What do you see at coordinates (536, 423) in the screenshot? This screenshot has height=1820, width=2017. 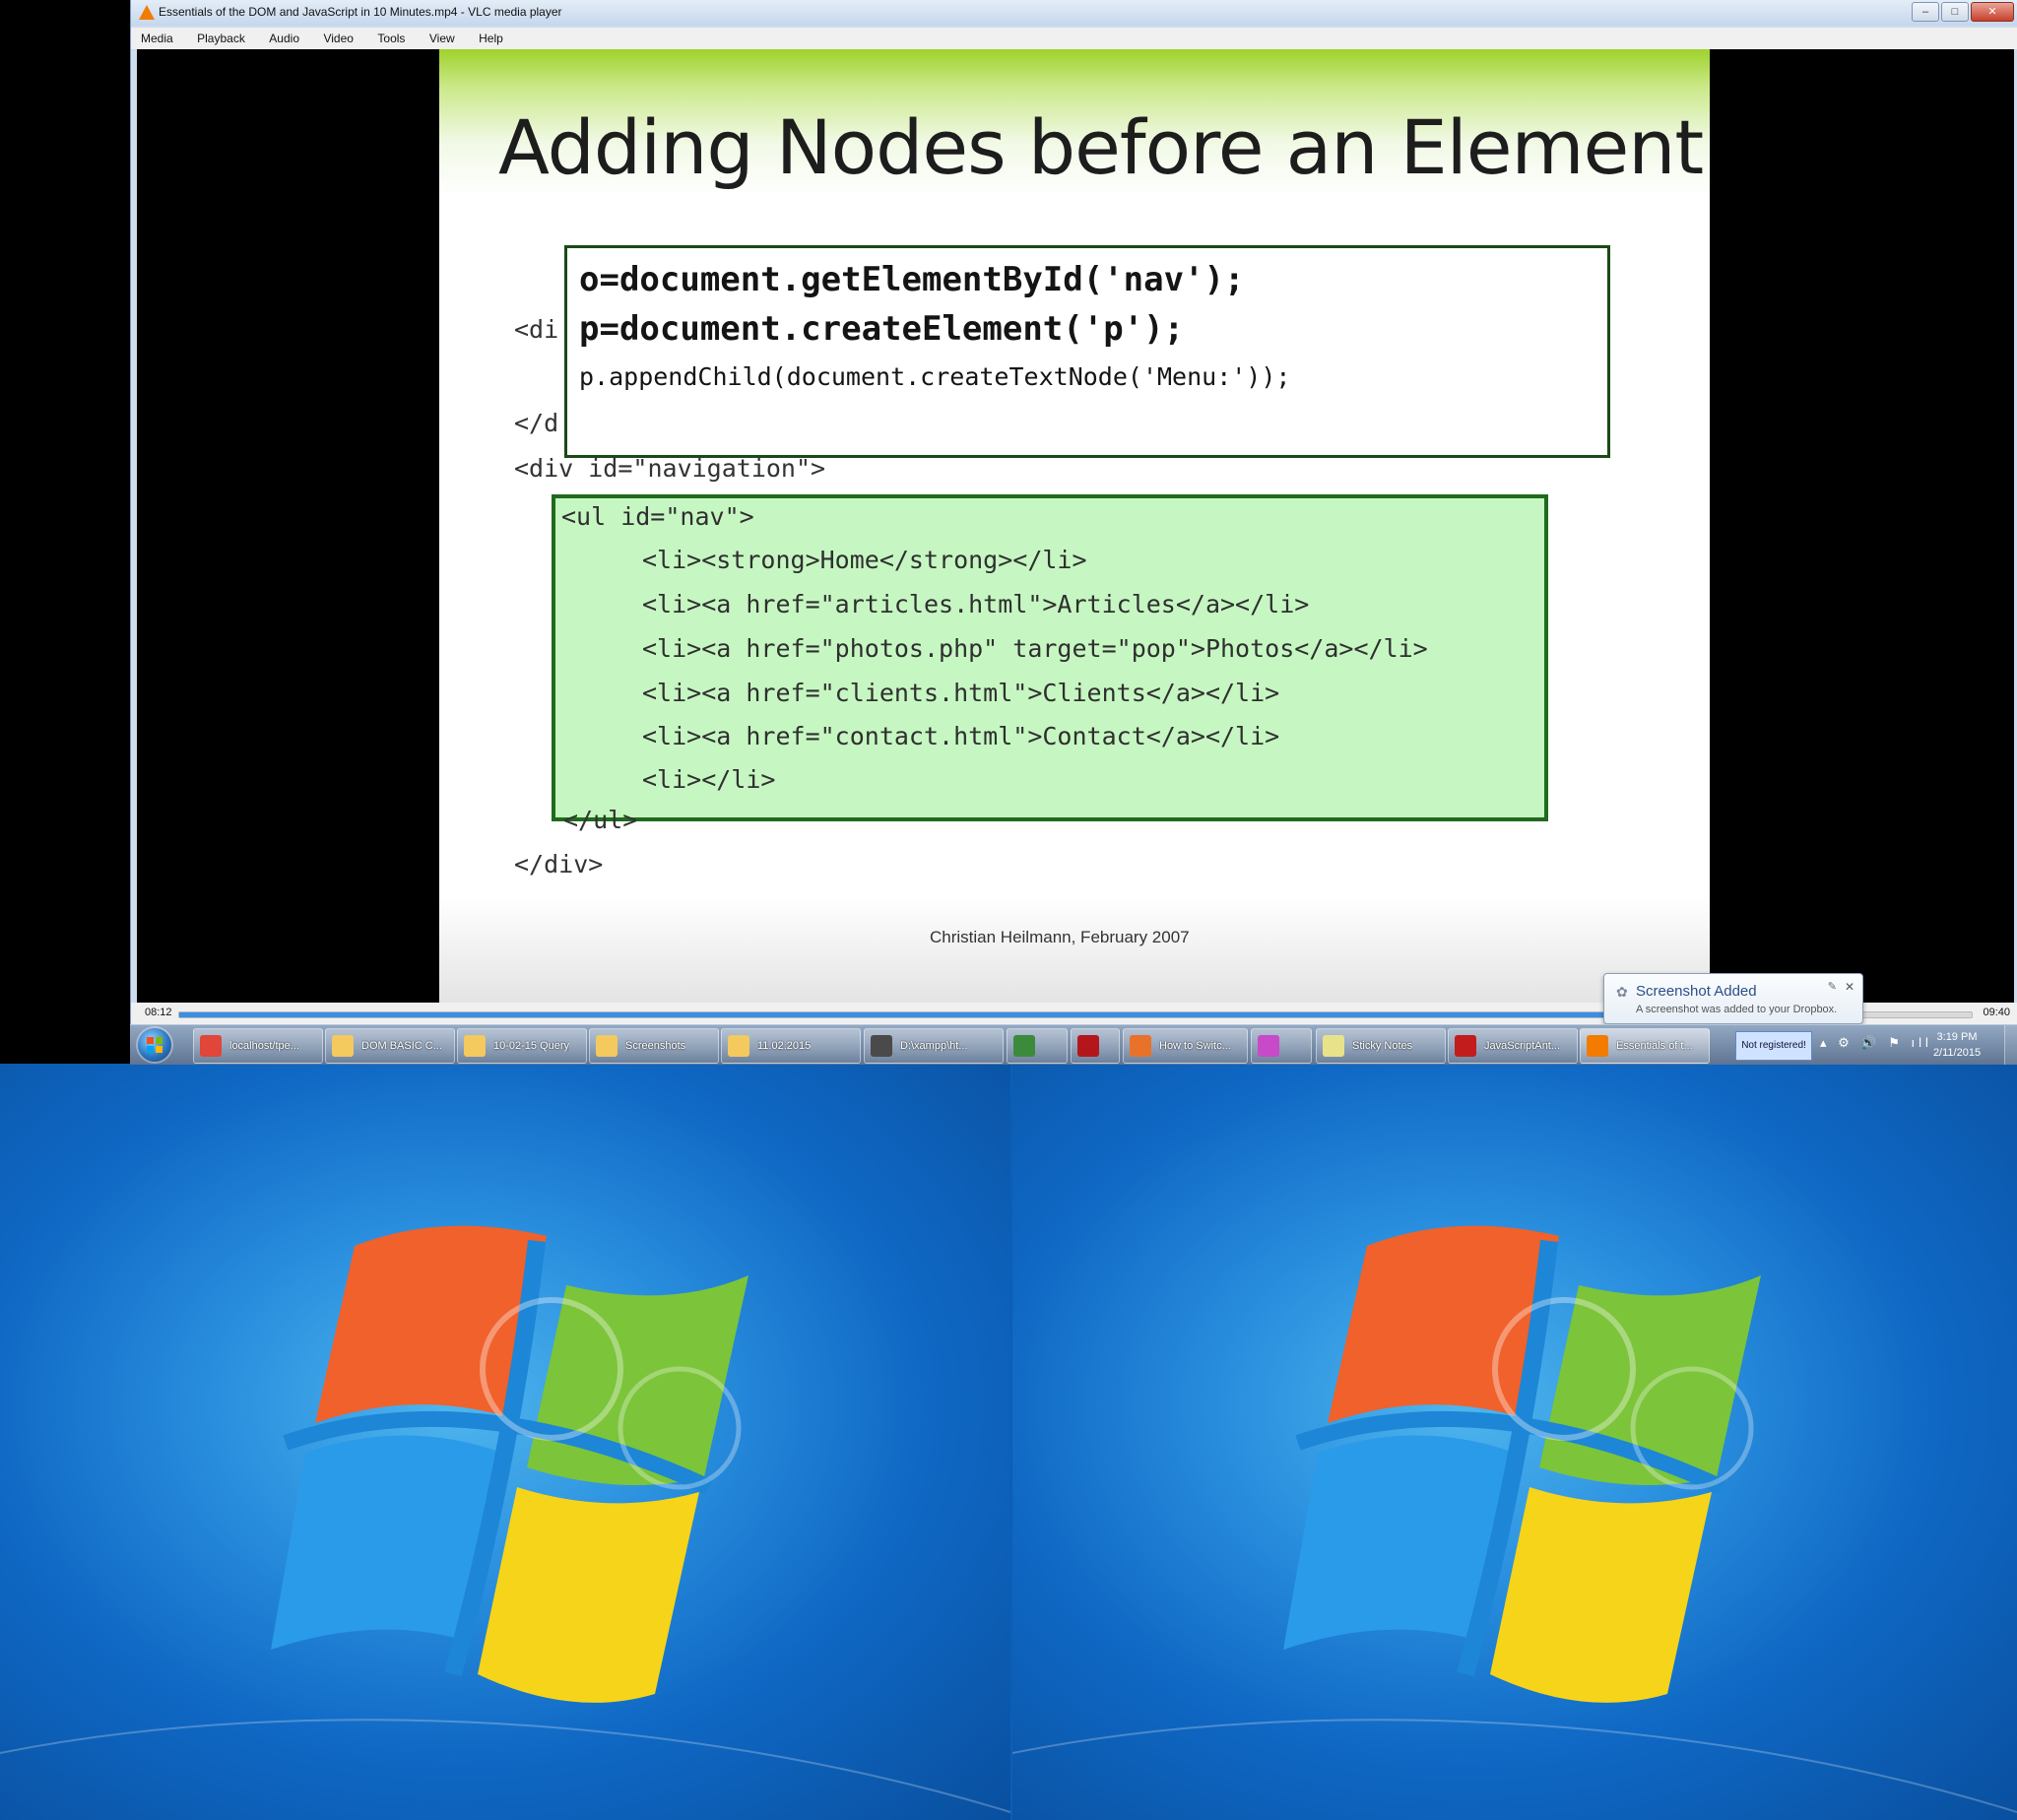 I see `code-line: </d` at bounding box center [536, 423].